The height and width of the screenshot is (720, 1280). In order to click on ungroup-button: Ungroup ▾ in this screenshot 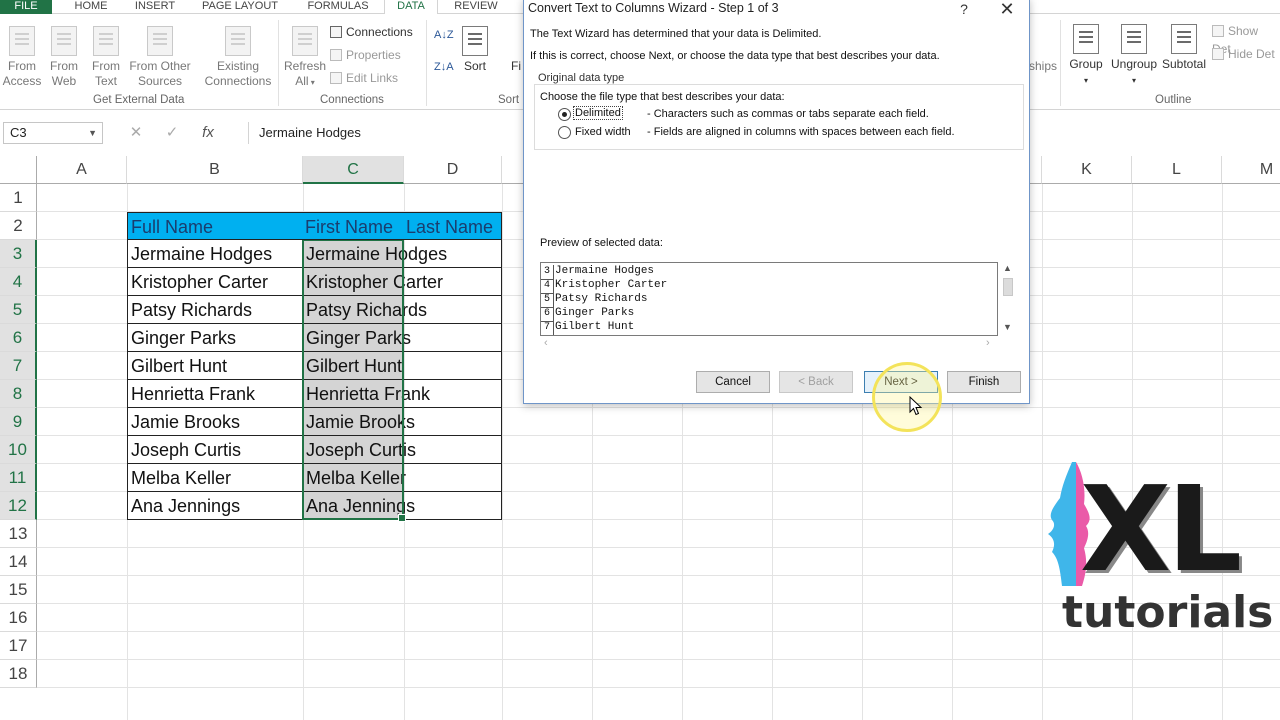, I will do `click(1134, 56)`.